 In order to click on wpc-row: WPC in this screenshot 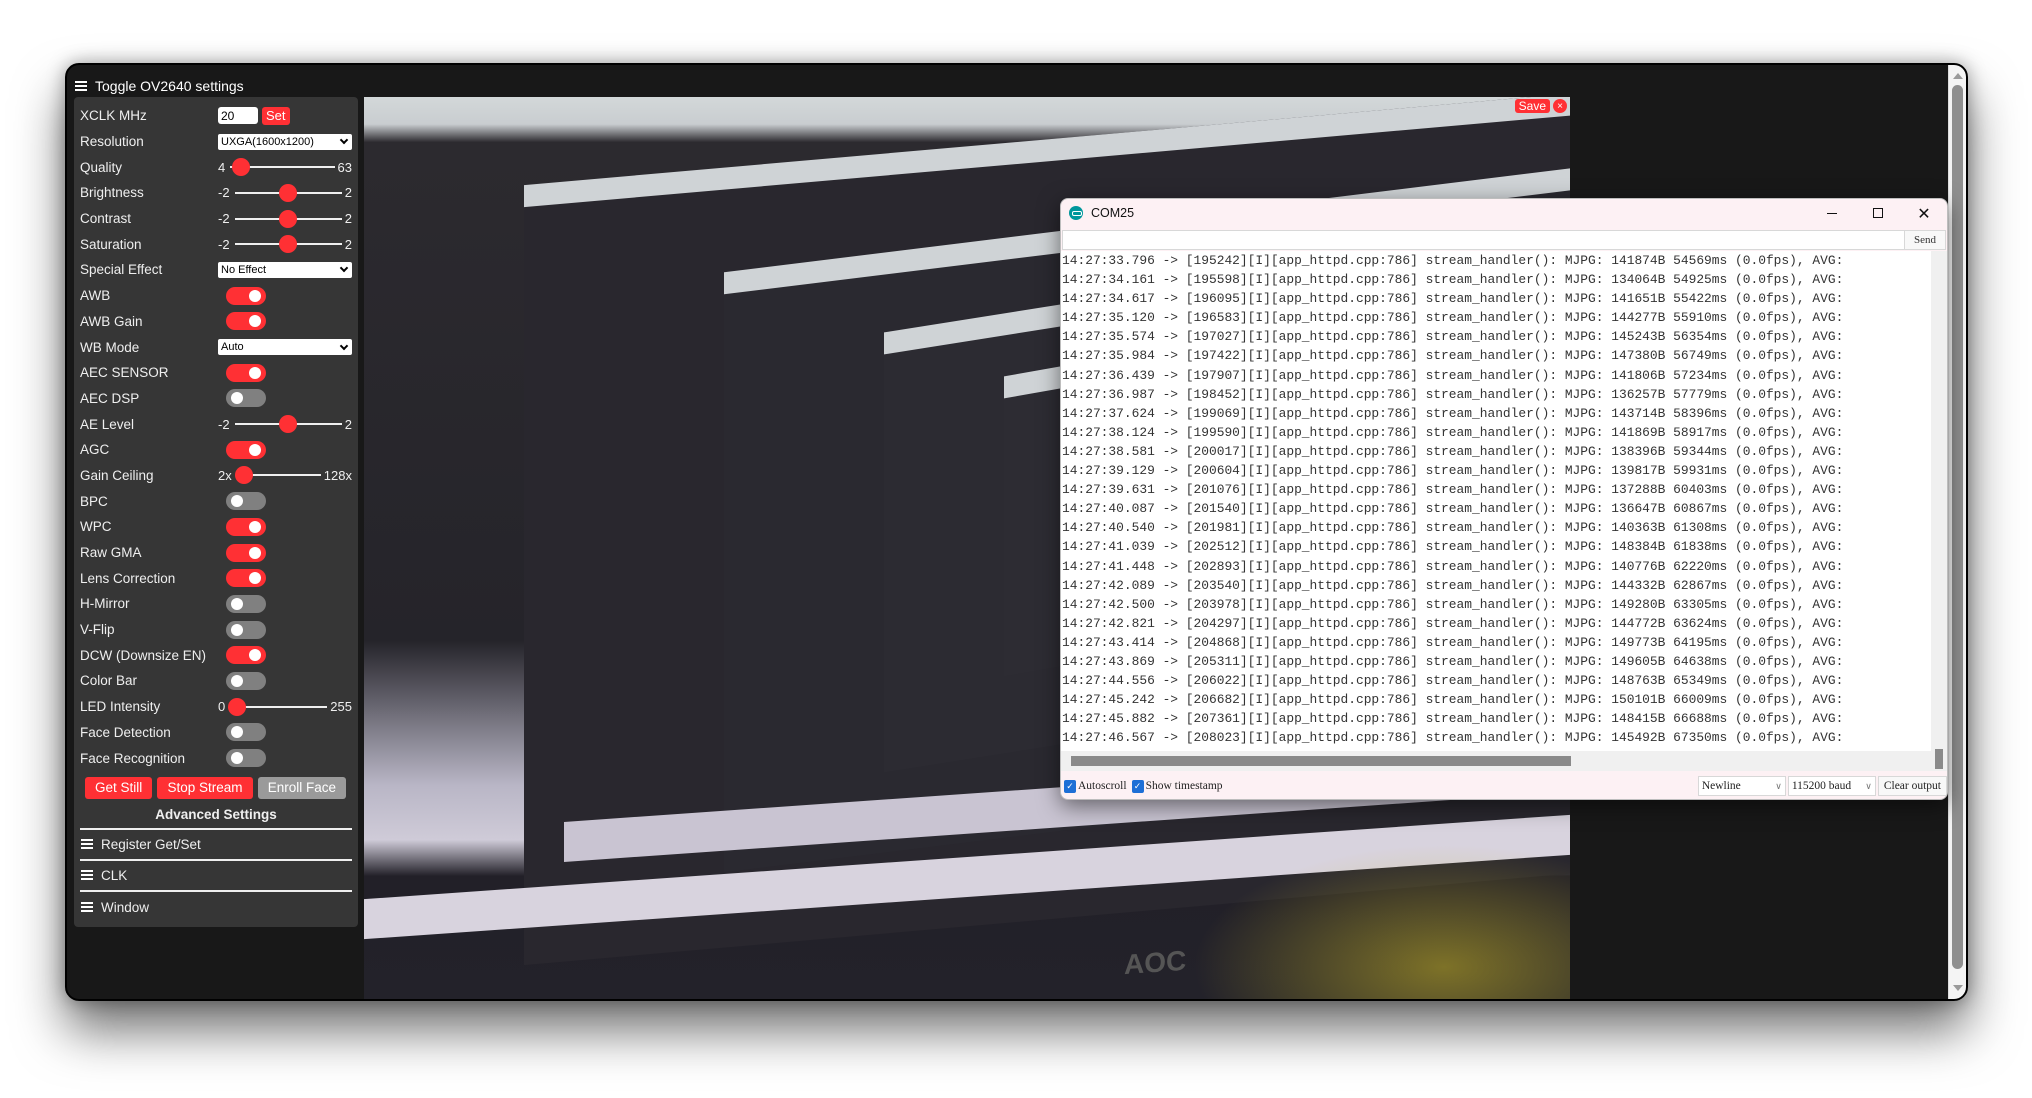, I will do `click(216, 527)`.